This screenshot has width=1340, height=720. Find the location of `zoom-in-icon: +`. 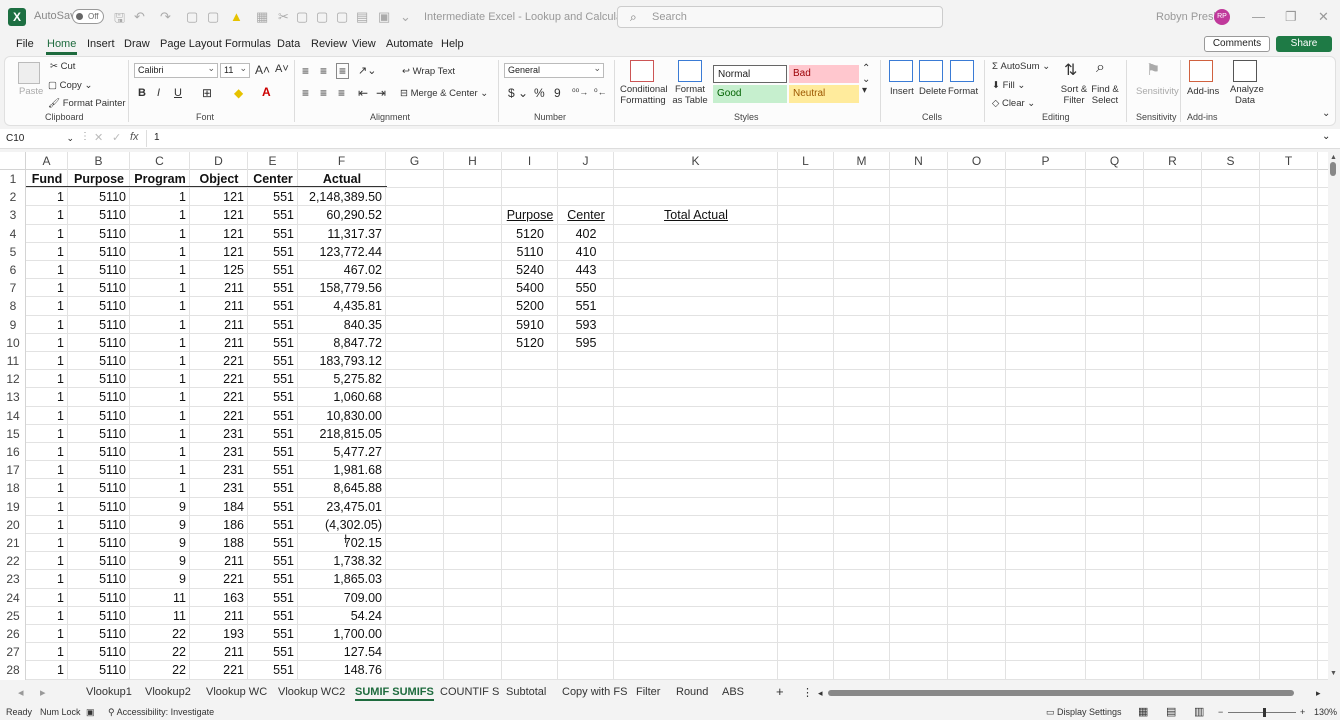

zoom-in-icon: + is located at coordinates (1302, 712).